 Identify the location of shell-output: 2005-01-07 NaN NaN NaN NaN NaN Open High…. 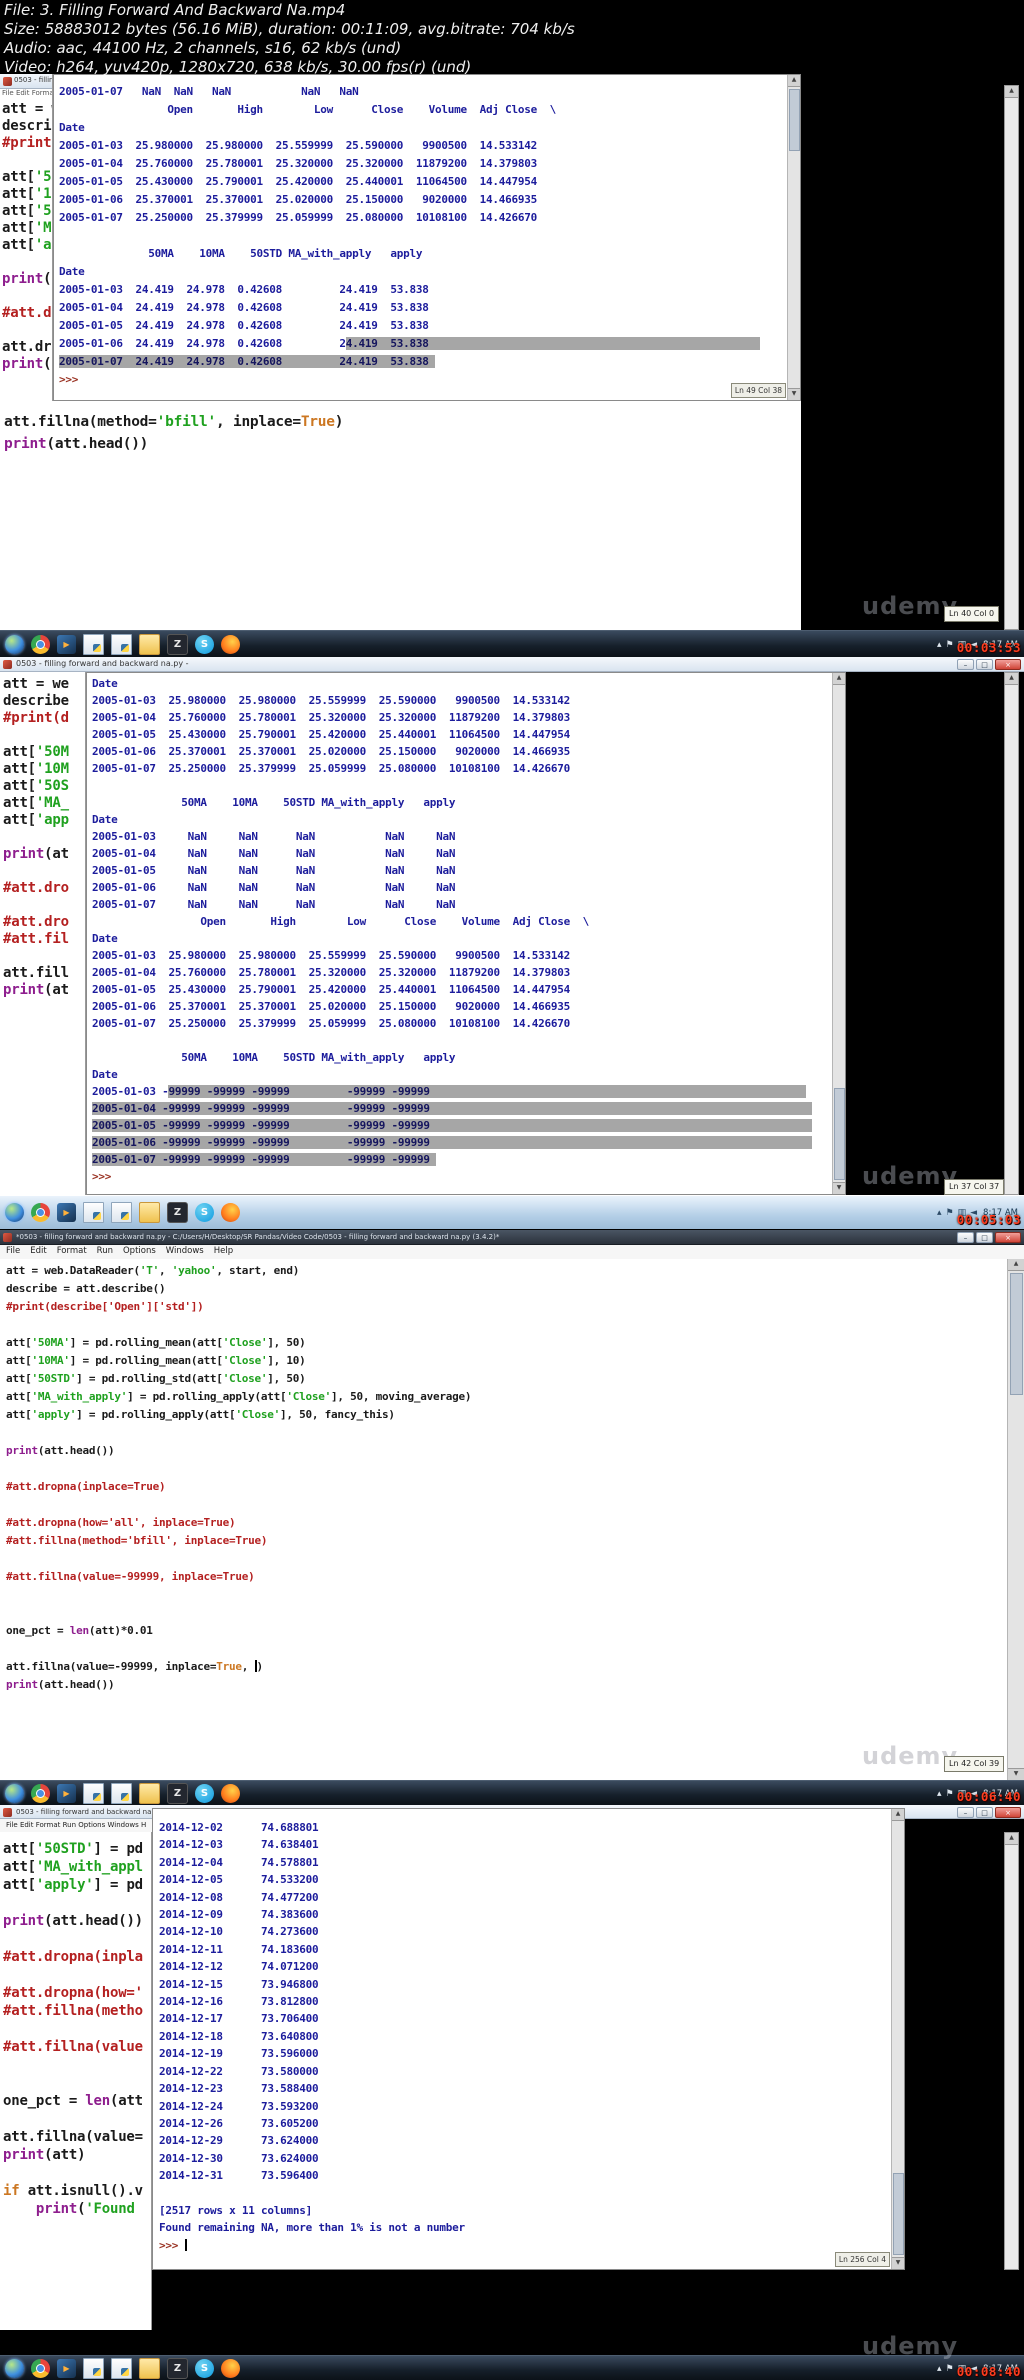
(427, 232).